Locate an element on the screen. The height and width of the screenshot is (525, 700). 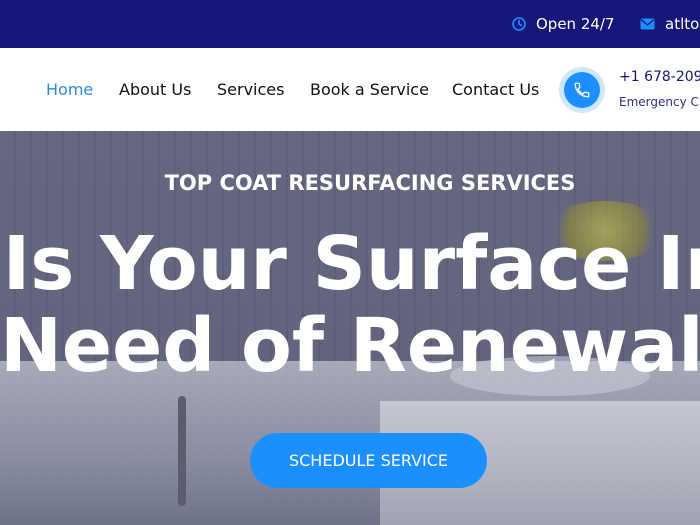
hero-subtitle: TOP COAT RESURFACING SERVICES is located at coordinates (370, 183).